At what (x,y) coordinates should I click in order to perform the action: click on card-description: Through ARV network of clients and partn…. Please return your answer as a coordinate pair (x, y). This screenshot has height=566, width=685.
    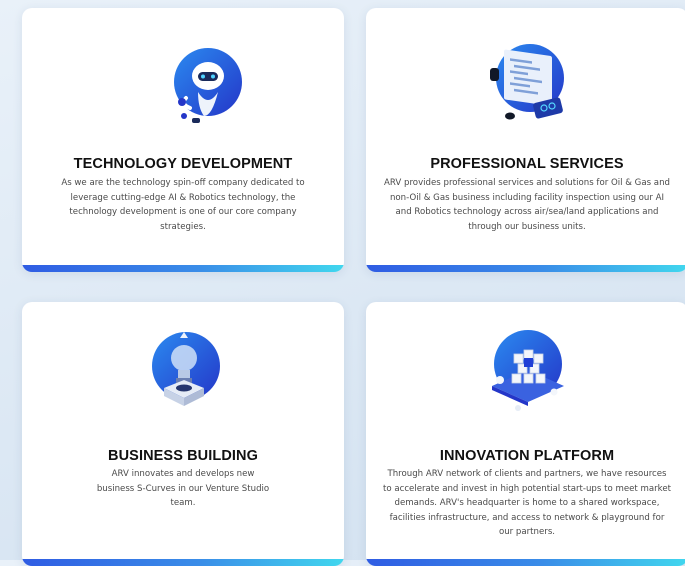
    Looking at the image, I should click on (527, 503).